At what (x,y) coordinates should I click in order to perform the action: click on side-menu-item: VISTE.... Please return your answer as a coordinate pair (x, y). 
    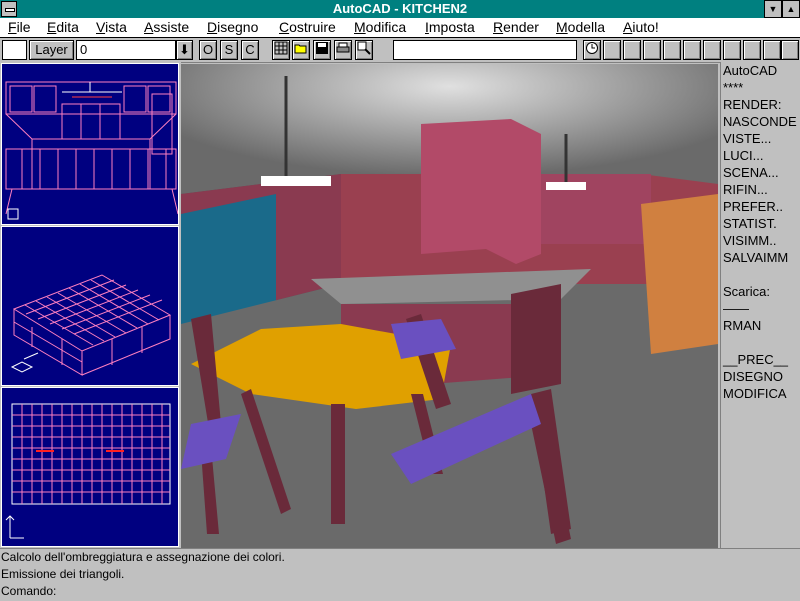
    Looking at the image, I should click on (760, 138).